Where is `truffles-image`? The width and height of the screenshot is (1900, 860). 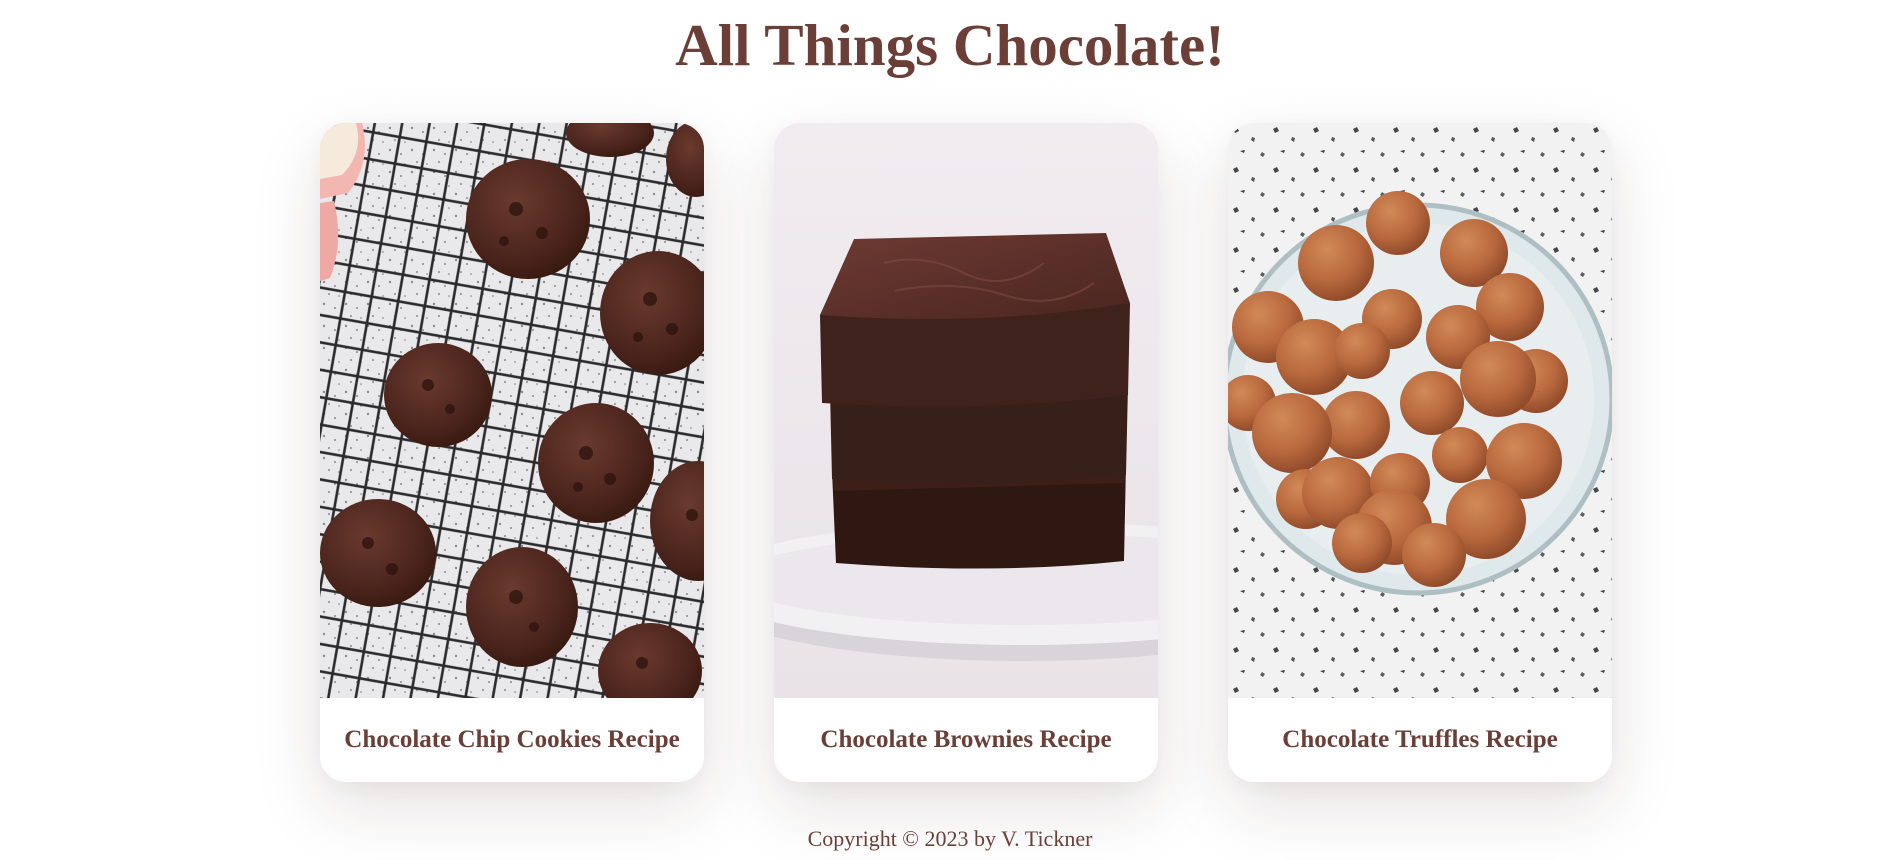 truffles-image is located at coordinates (1420, 410).